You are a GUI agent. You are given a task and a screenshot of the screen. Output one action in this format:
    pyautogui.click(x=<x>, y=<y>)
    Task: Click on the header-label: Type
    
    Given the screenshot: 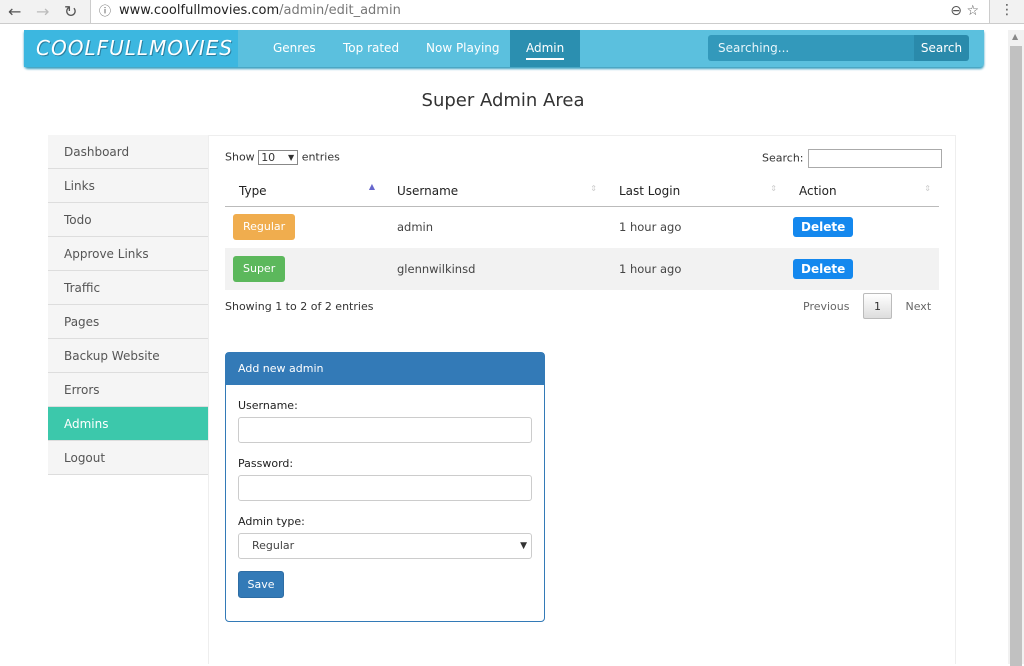 What is the action you would take?
    pyautogui.click(x=253, y=190)
    